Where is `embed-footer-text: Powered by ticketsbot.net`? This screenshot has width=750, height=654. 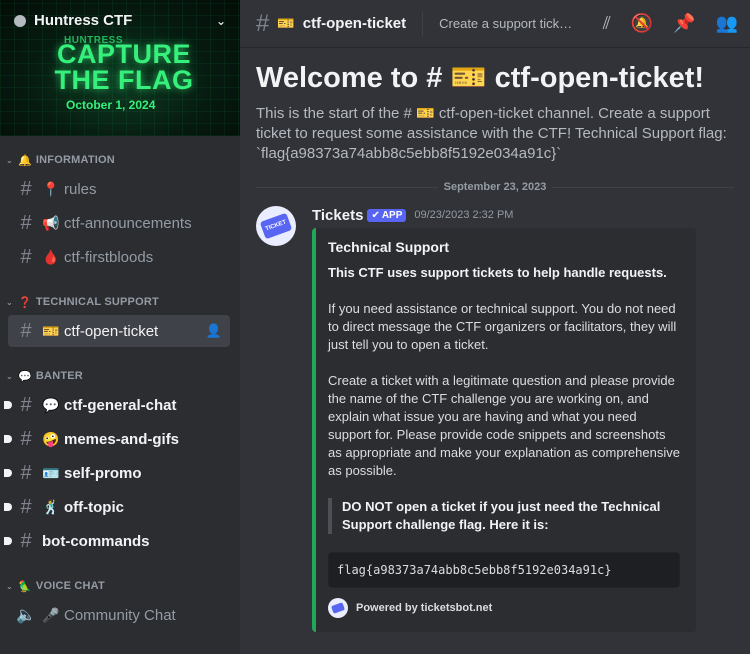 embed-footer-text: Powered by ticketsbot.net is located at coordinates (424, 608).